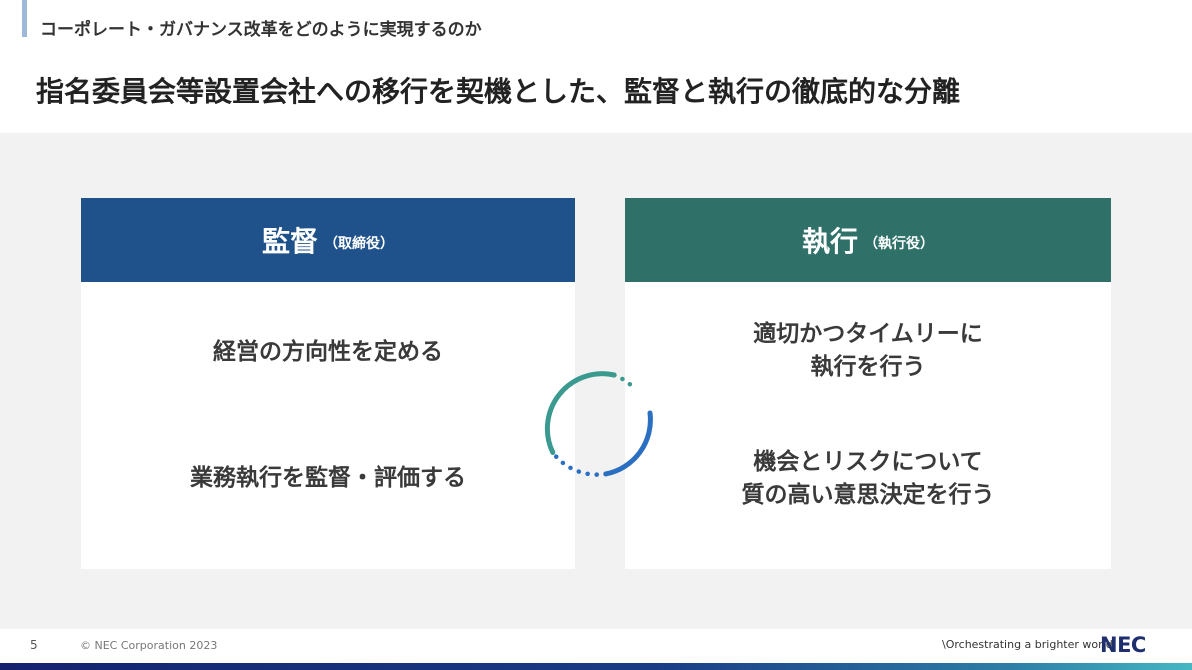 Image resolution: width=1192 pixels, height=670 pixels. What do you see at coordinates (328, 352) in the screenshot?
I see `supervision-item-direction: 経営の方向性を定める` at bounding box center [328, 352].